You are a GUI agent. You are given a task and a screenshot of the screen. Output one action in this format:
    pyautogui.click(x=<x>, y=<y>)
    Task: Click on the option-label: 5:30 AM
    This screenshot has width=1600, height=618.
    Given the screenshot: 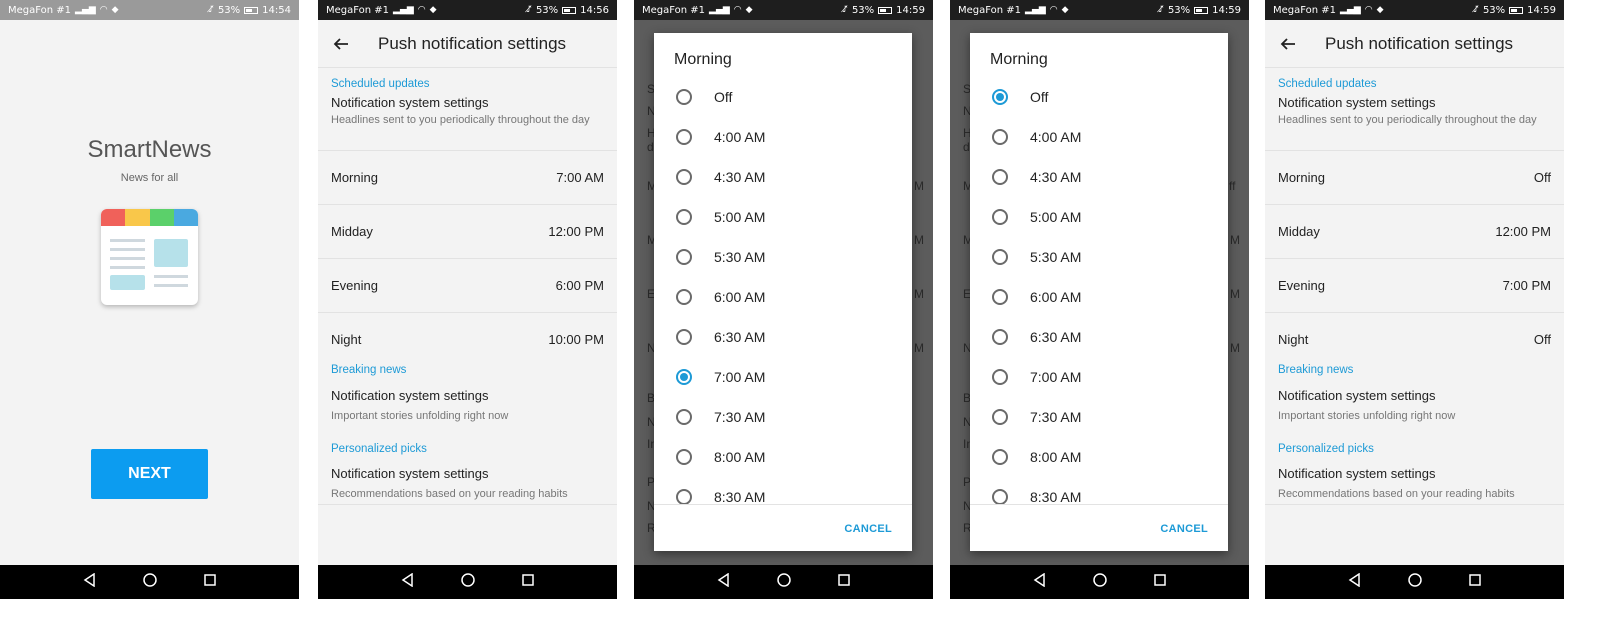 What is the action you would take?
    pyautogui.click(x=740, y=257)
    